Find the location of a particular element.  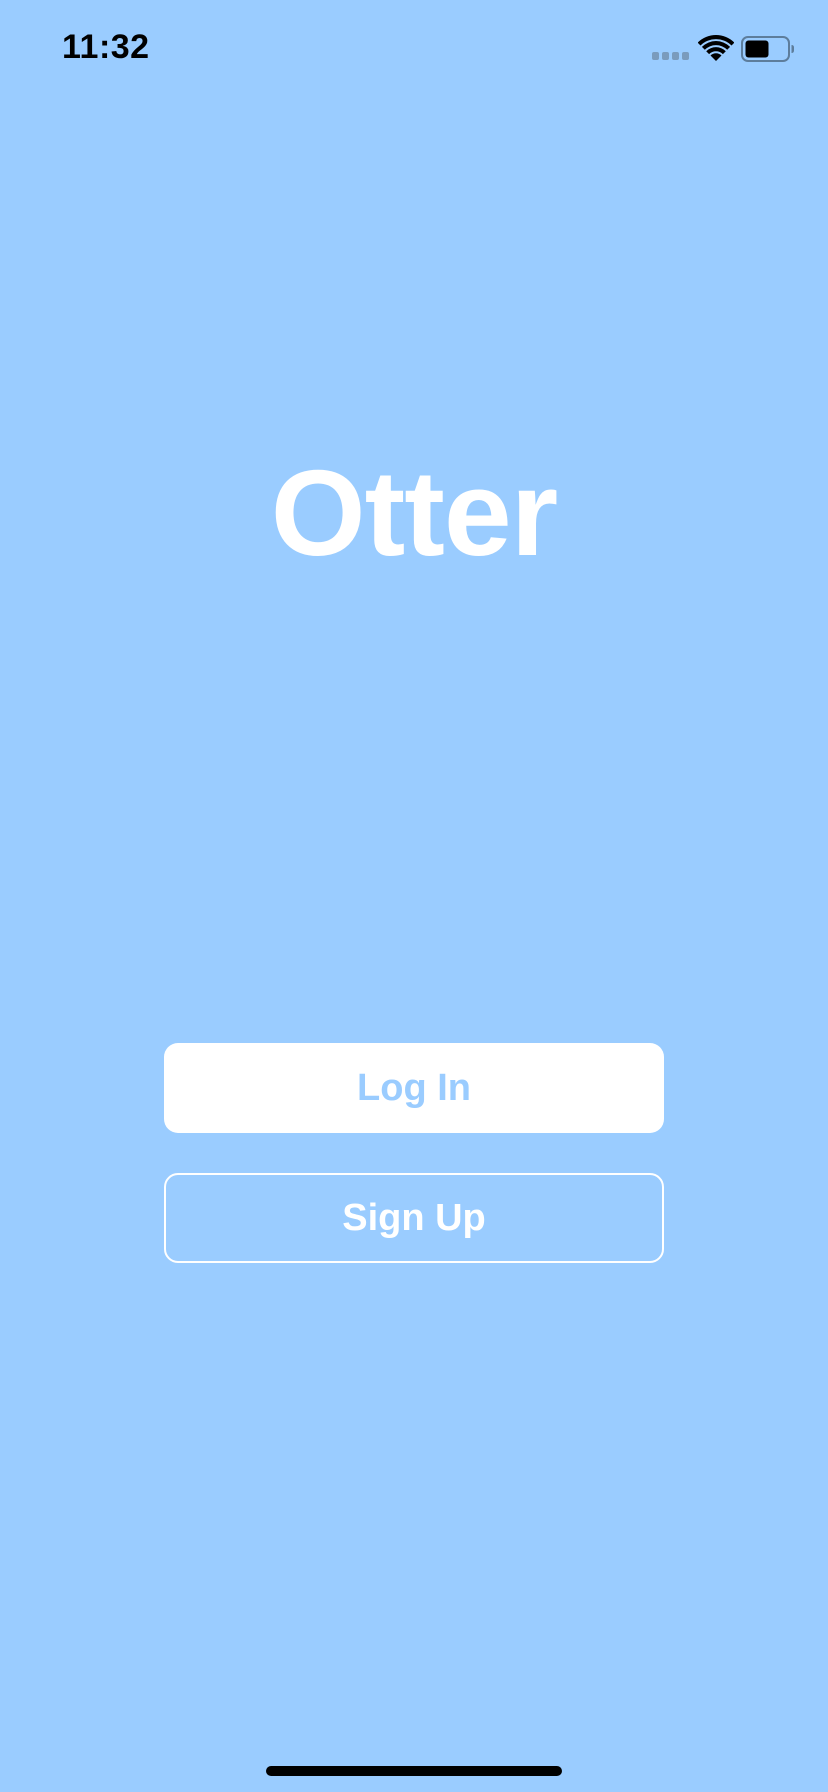

home-indicator is located at coordinates (414, 1771).